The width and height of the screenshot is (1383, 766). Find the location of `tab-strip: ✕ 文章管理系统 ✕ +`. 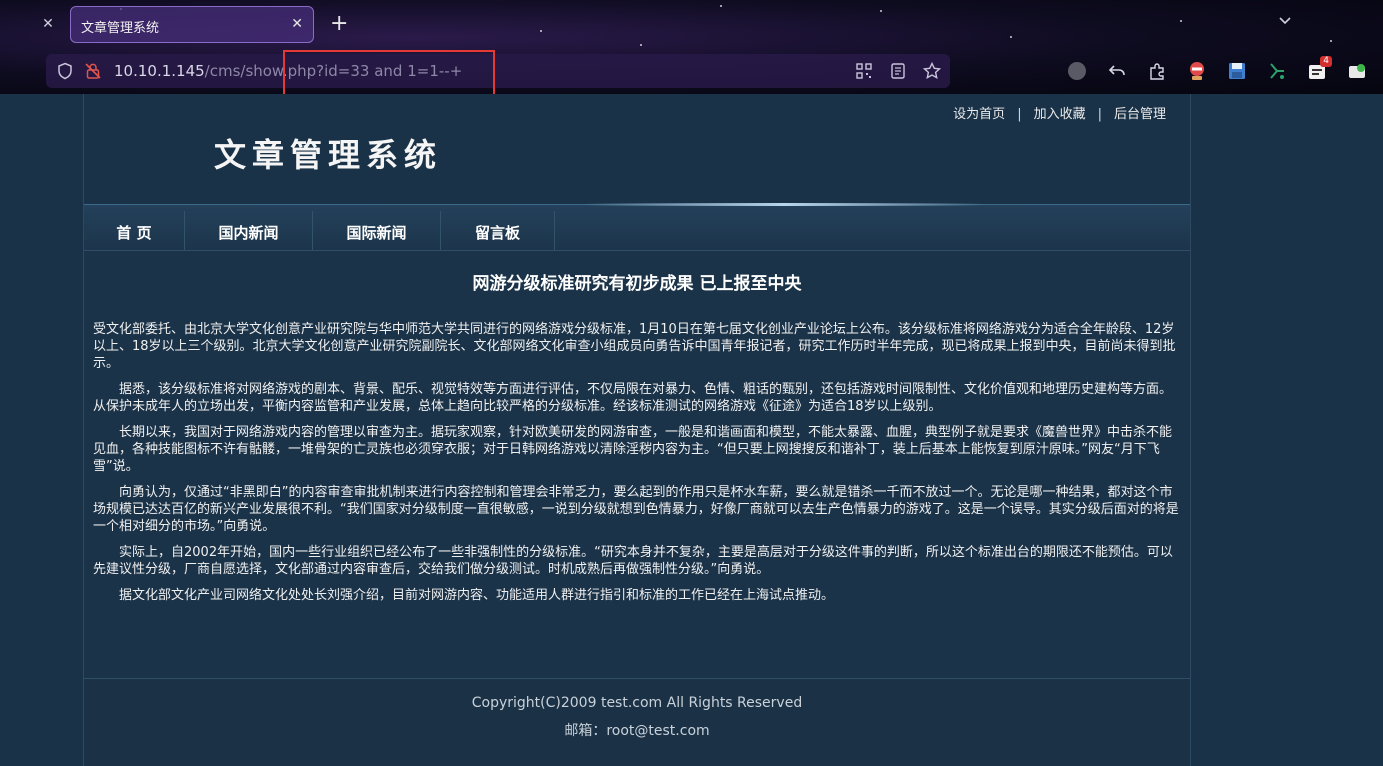

tab-strip: ✕ 文章管理系统 ✕ + is located at coordinates (691, 24).